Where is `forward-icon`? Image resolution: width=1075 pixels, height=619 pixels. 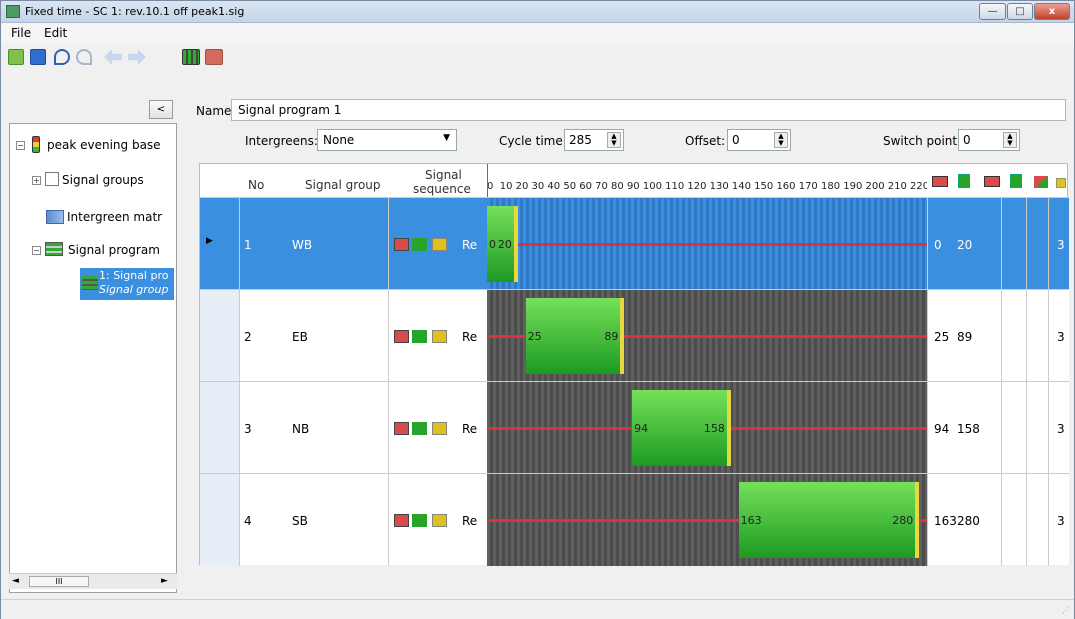
forward-icon is located at coordinates (137, 57).